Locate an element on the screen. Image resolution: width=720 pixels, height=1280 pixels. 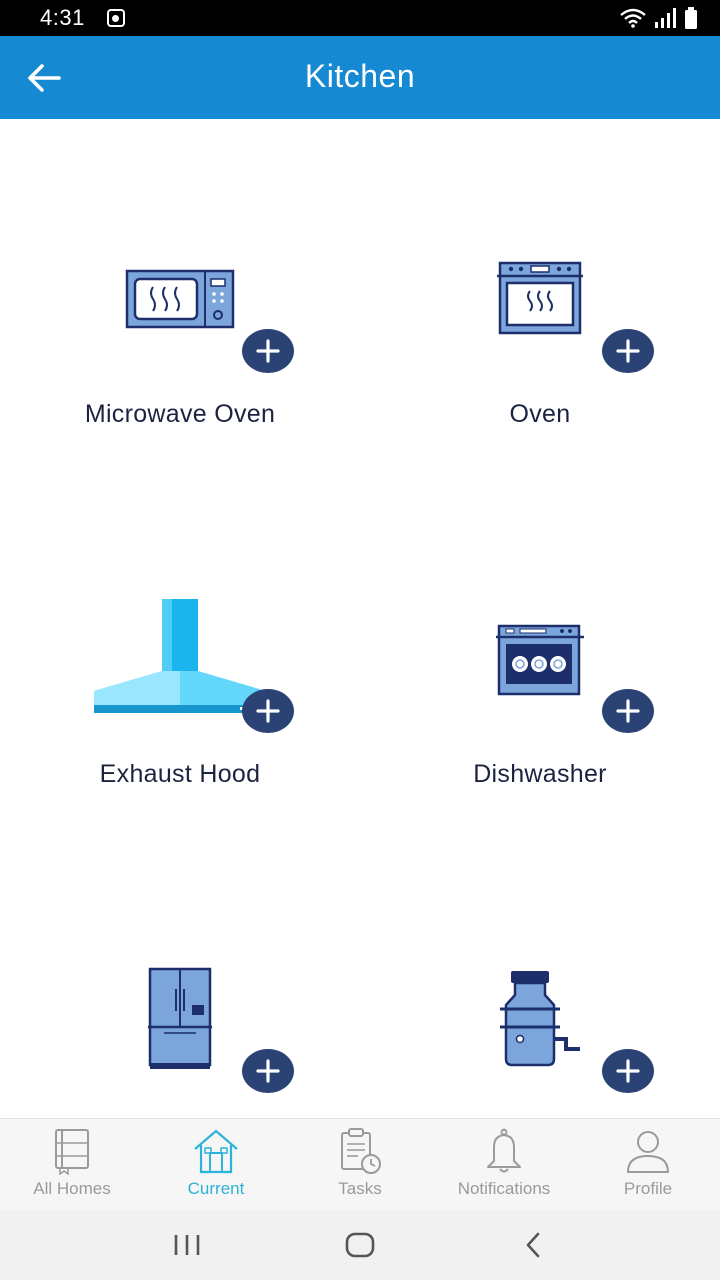
nav-all-homes: All Homes is located at coordinates (72, 1164).